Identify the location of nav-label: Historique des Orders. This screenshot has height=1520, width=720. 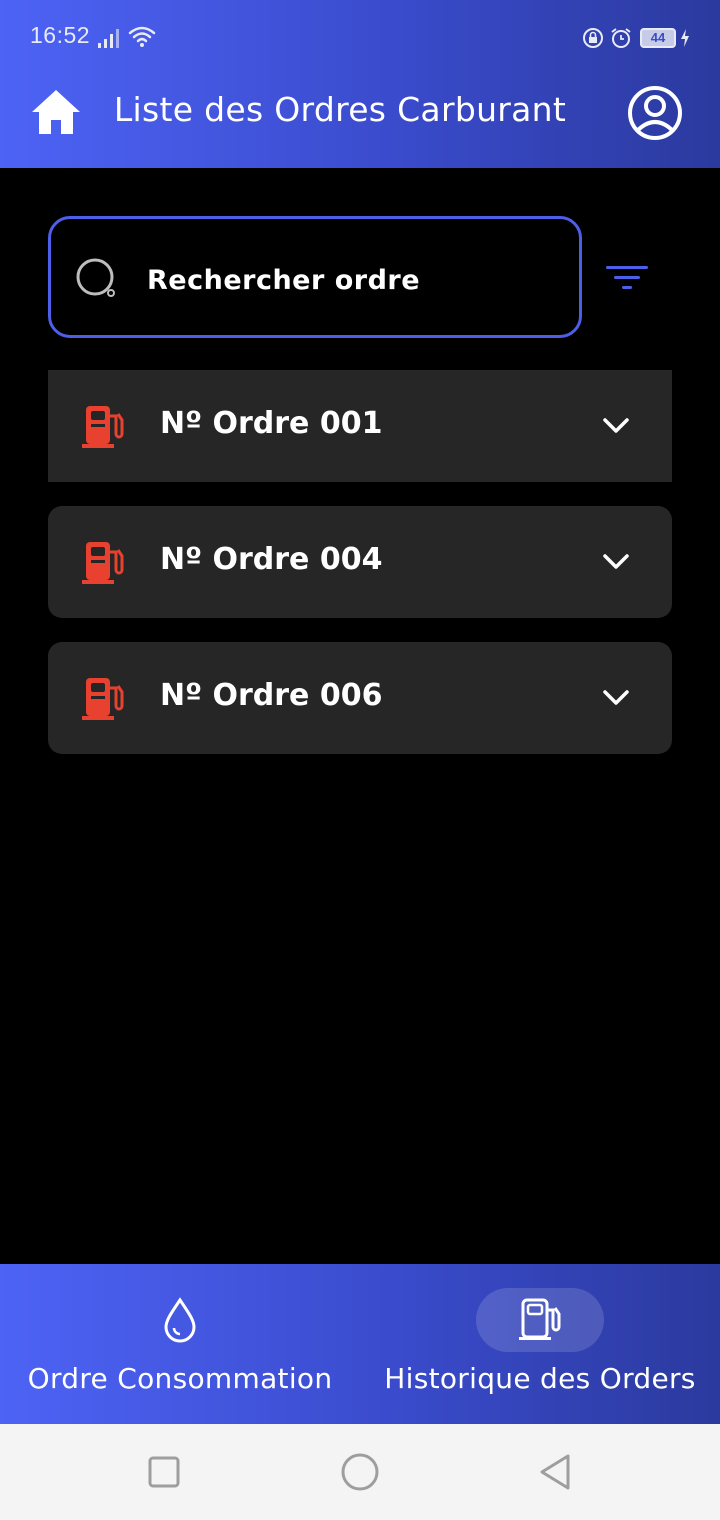
(540, 1378).